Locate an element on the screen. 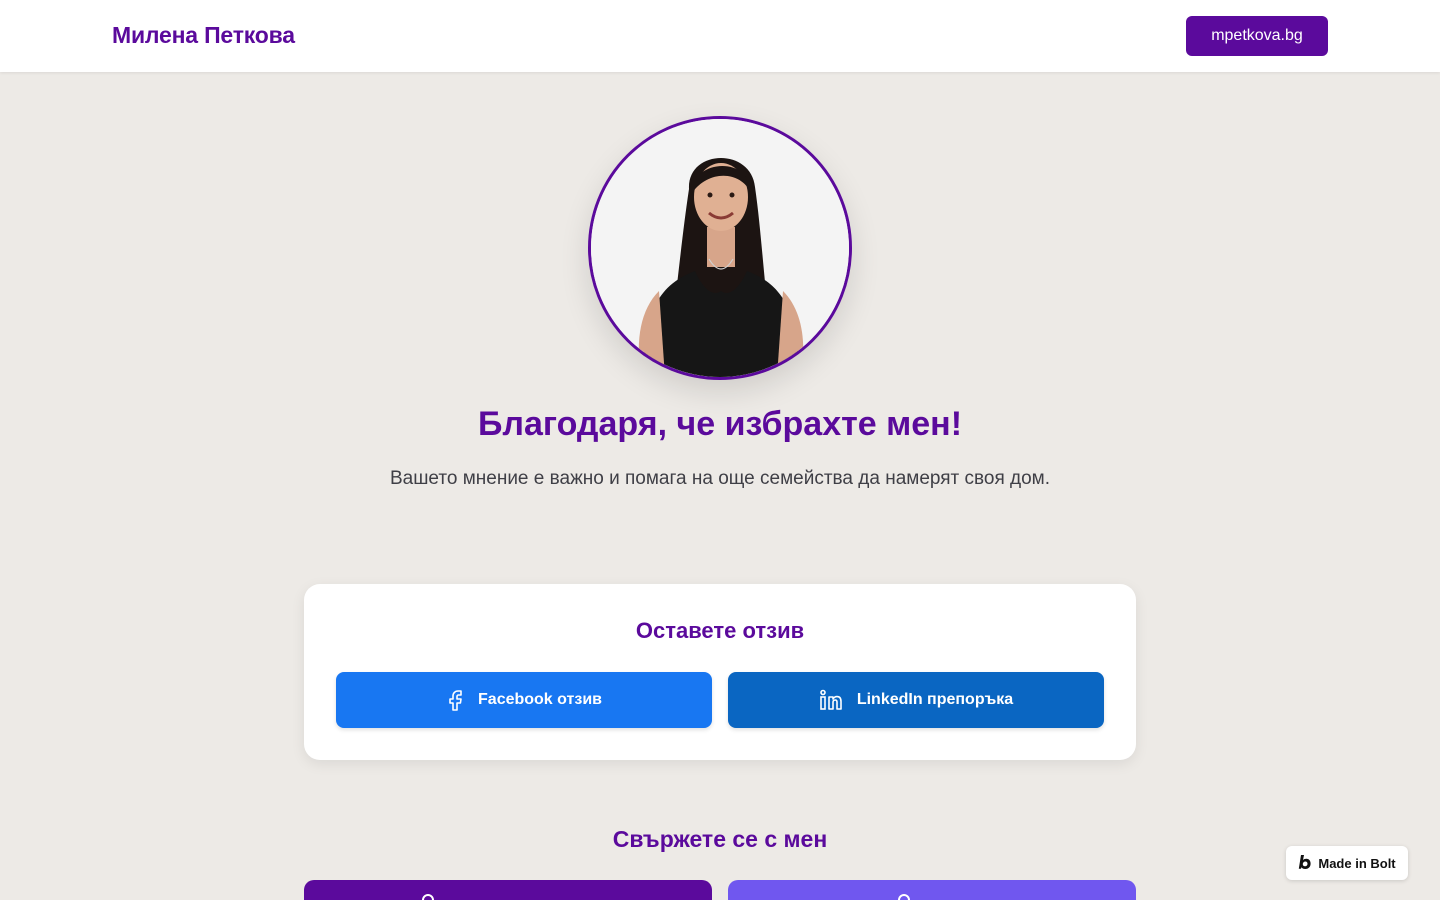 The width and height of the screenshot is (1440, 900). message-icon is located at coordinates (904, 897).